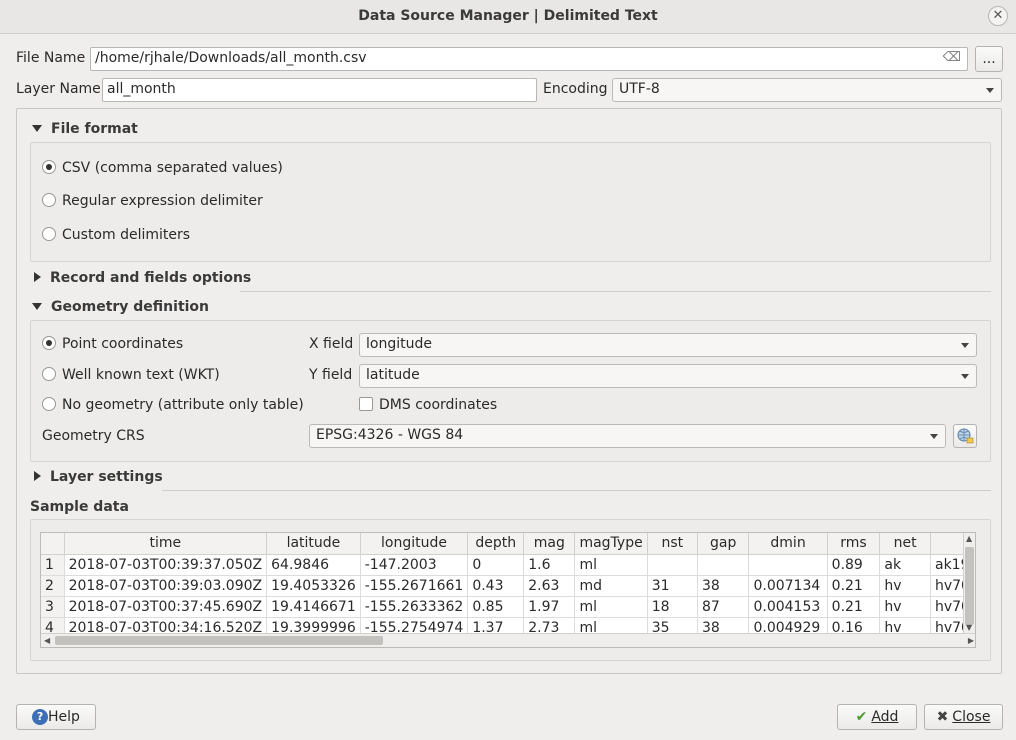 The width and height of the screenshot is (1016, 740). I want to click on x-field-label: X field, so click(331, 344).